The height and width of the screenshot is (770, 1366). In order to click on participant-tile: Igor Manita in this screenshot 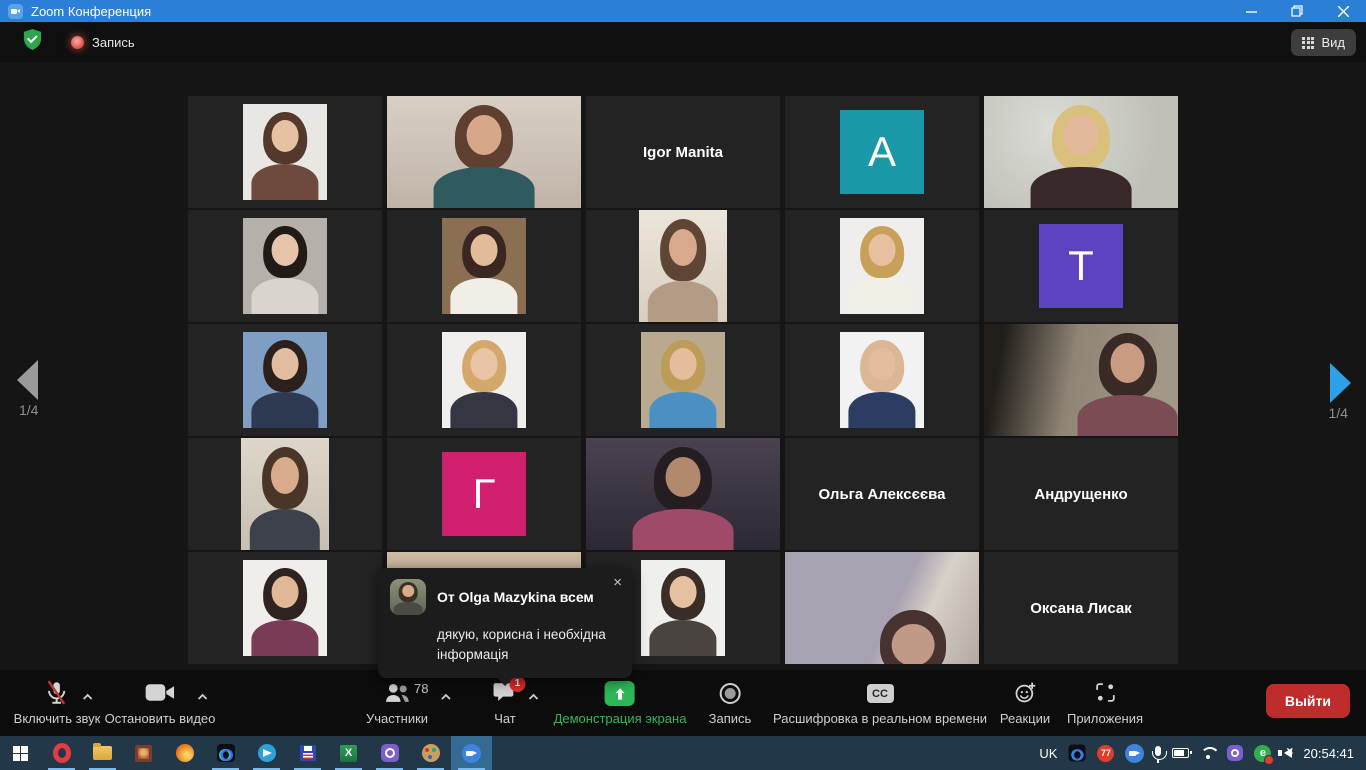, I will do `click(683, 152)`.